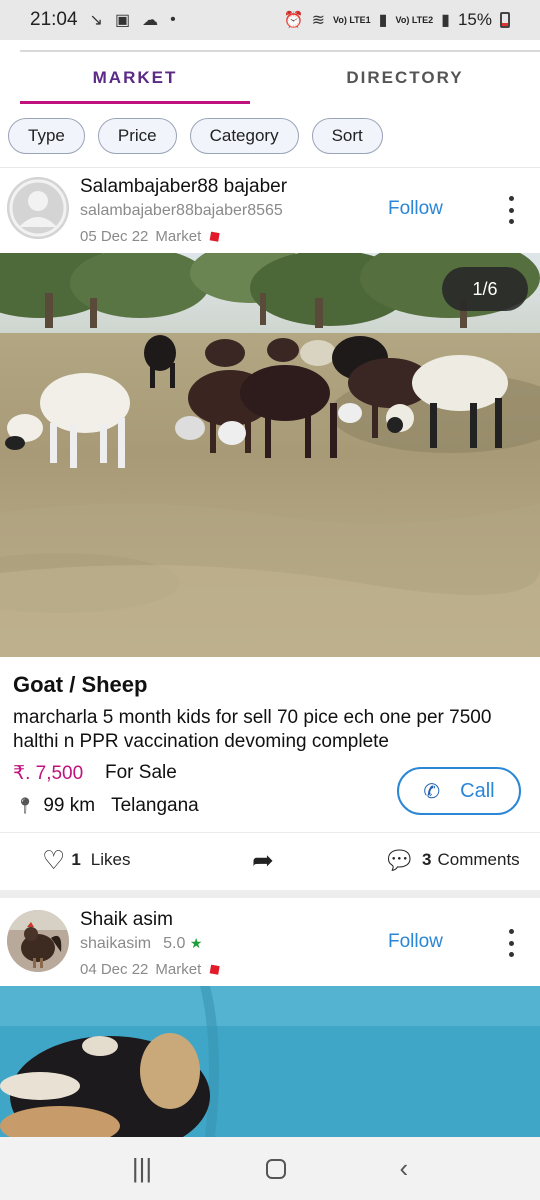 The image size is (540, 1200). I want to click on seller-name: Shaik asim, so click(126, 920).